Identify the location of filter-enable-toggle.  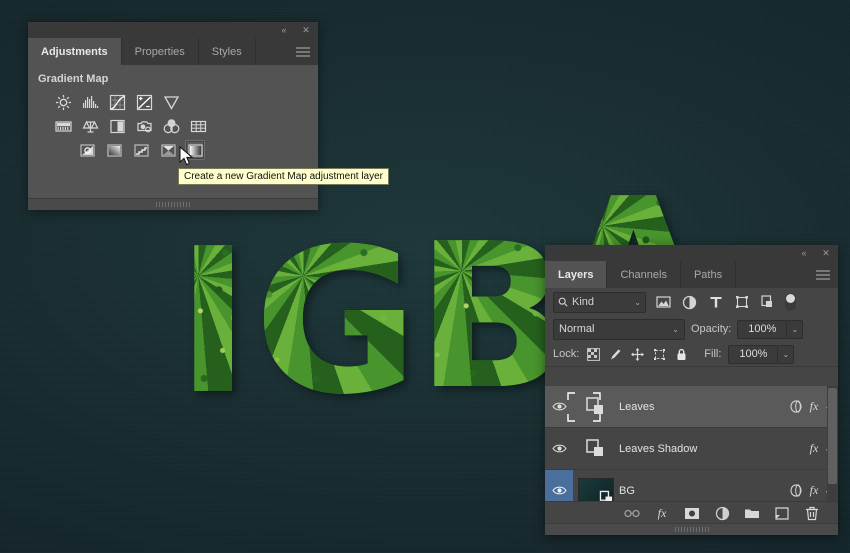
(790, 302).